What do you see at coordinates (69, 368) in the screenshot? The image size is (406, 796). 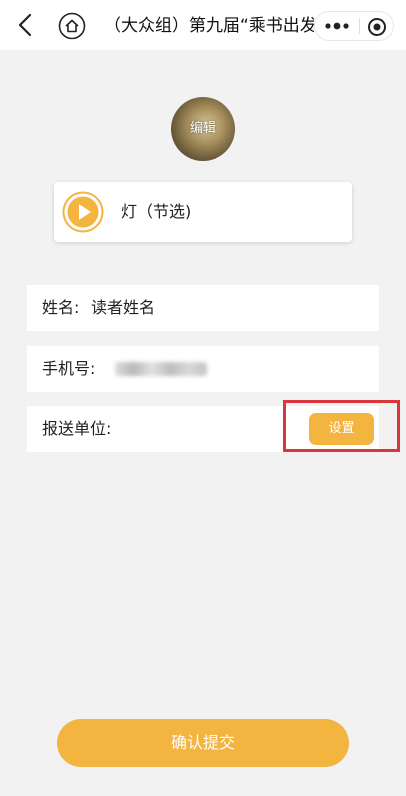 I see `phone-label: 手机号:` at bounding box center [69, 368].